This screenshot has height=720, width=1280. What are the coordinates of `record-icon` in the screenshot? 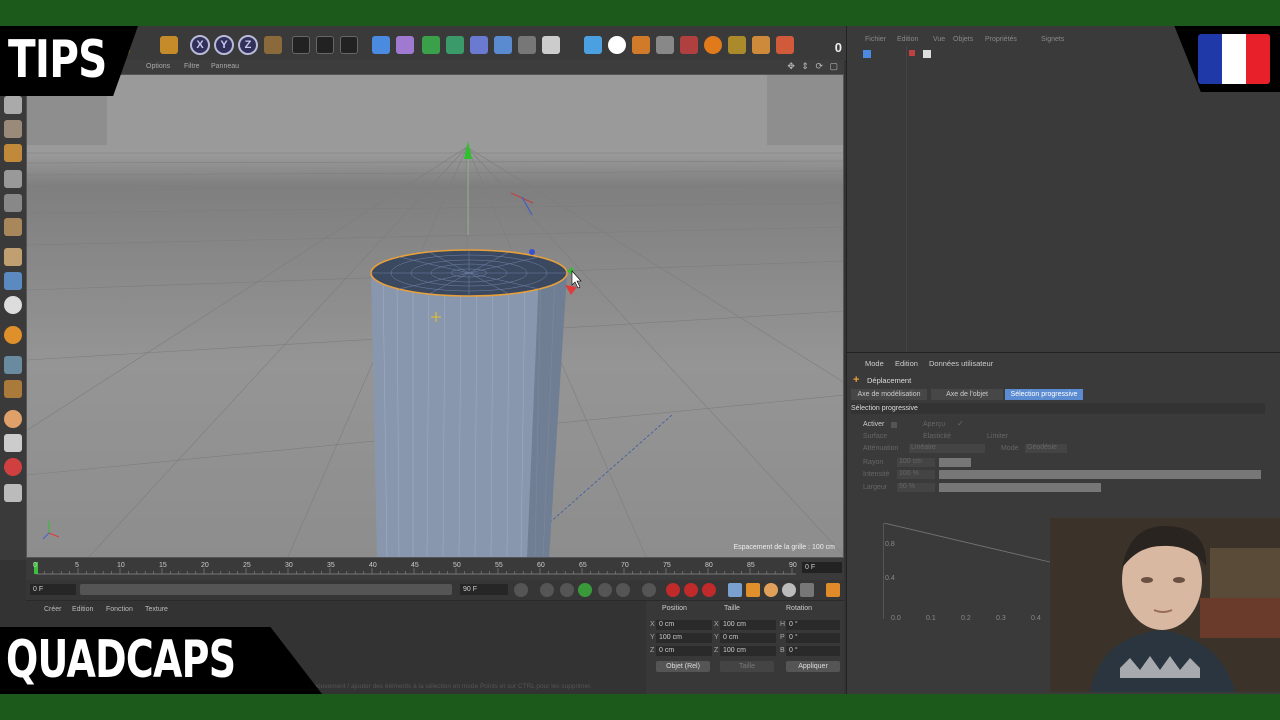 It's located at (673, 590).